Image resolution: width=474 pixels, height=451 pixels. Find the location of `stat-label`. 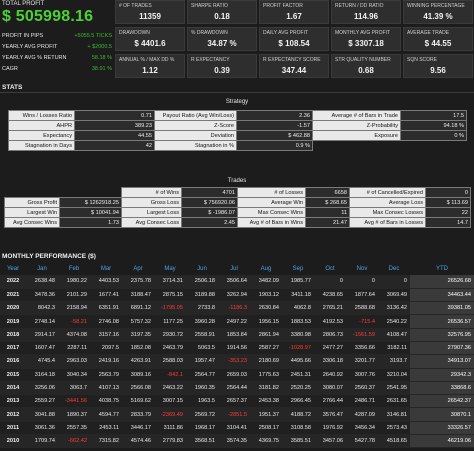

stat-label is located at coordinates (356, 145).